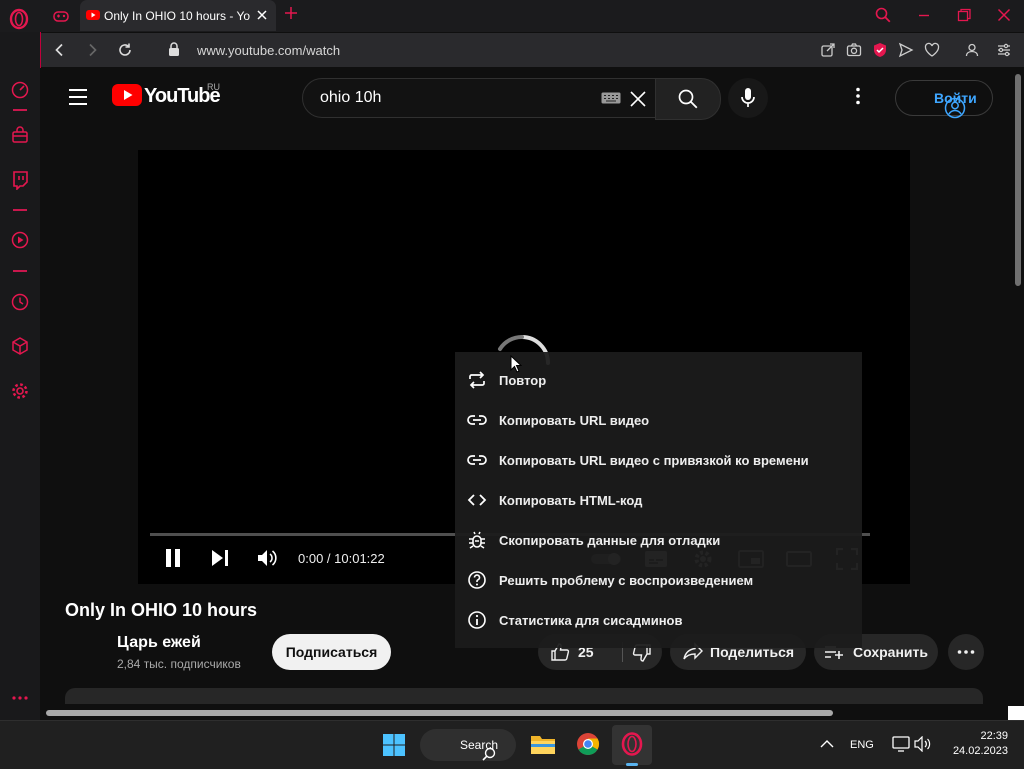 Image resolution: width=1024 pixels, height=769 pixels. I want to click on sidebar-more-icon, so click(20, 698).